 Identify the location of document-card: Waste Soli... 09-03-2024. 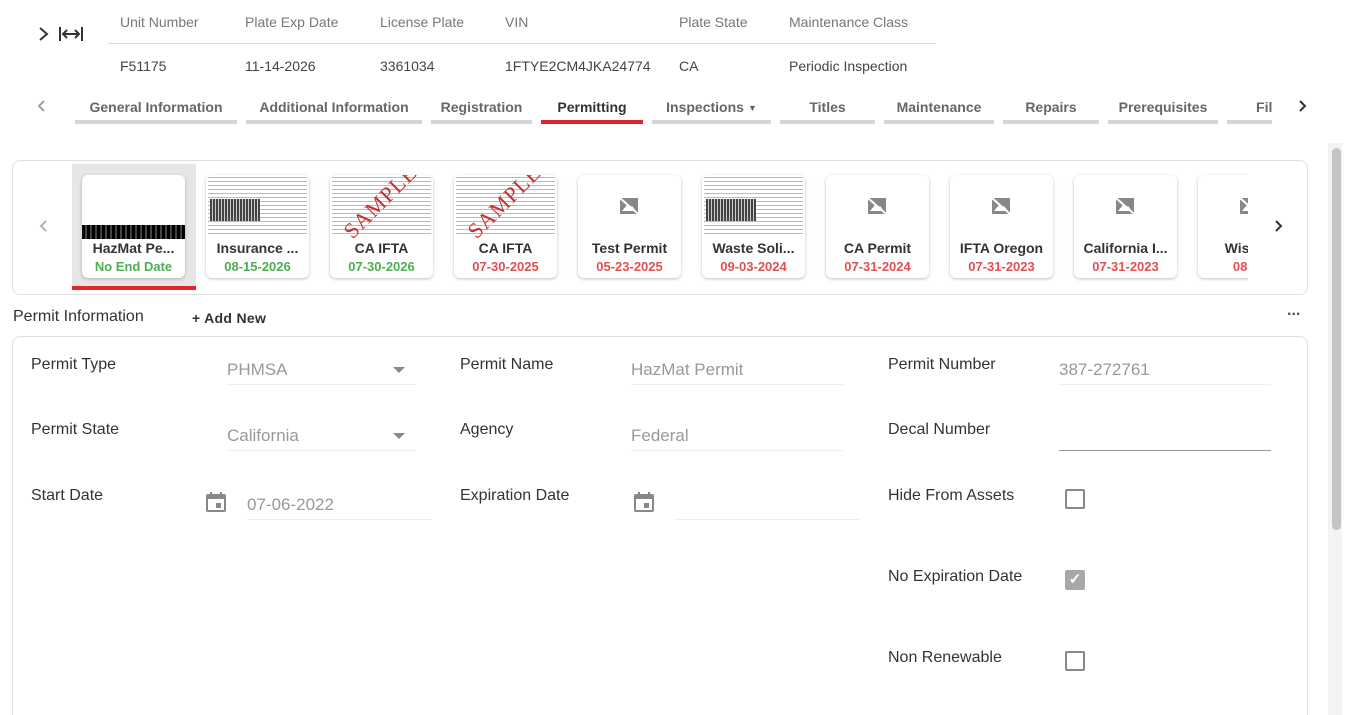
(753, 226).